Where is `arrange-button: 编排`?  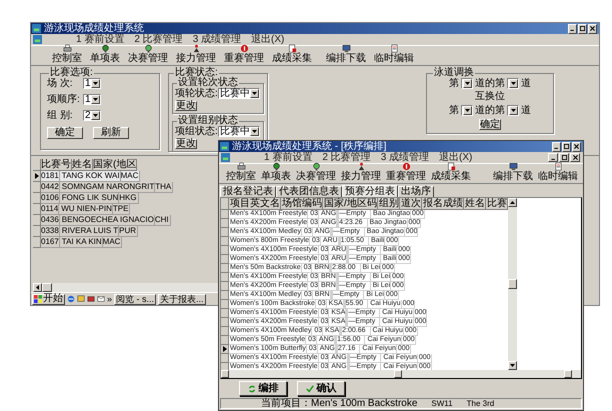
arrange-button: 编排 is located at coordinates (263, 388).